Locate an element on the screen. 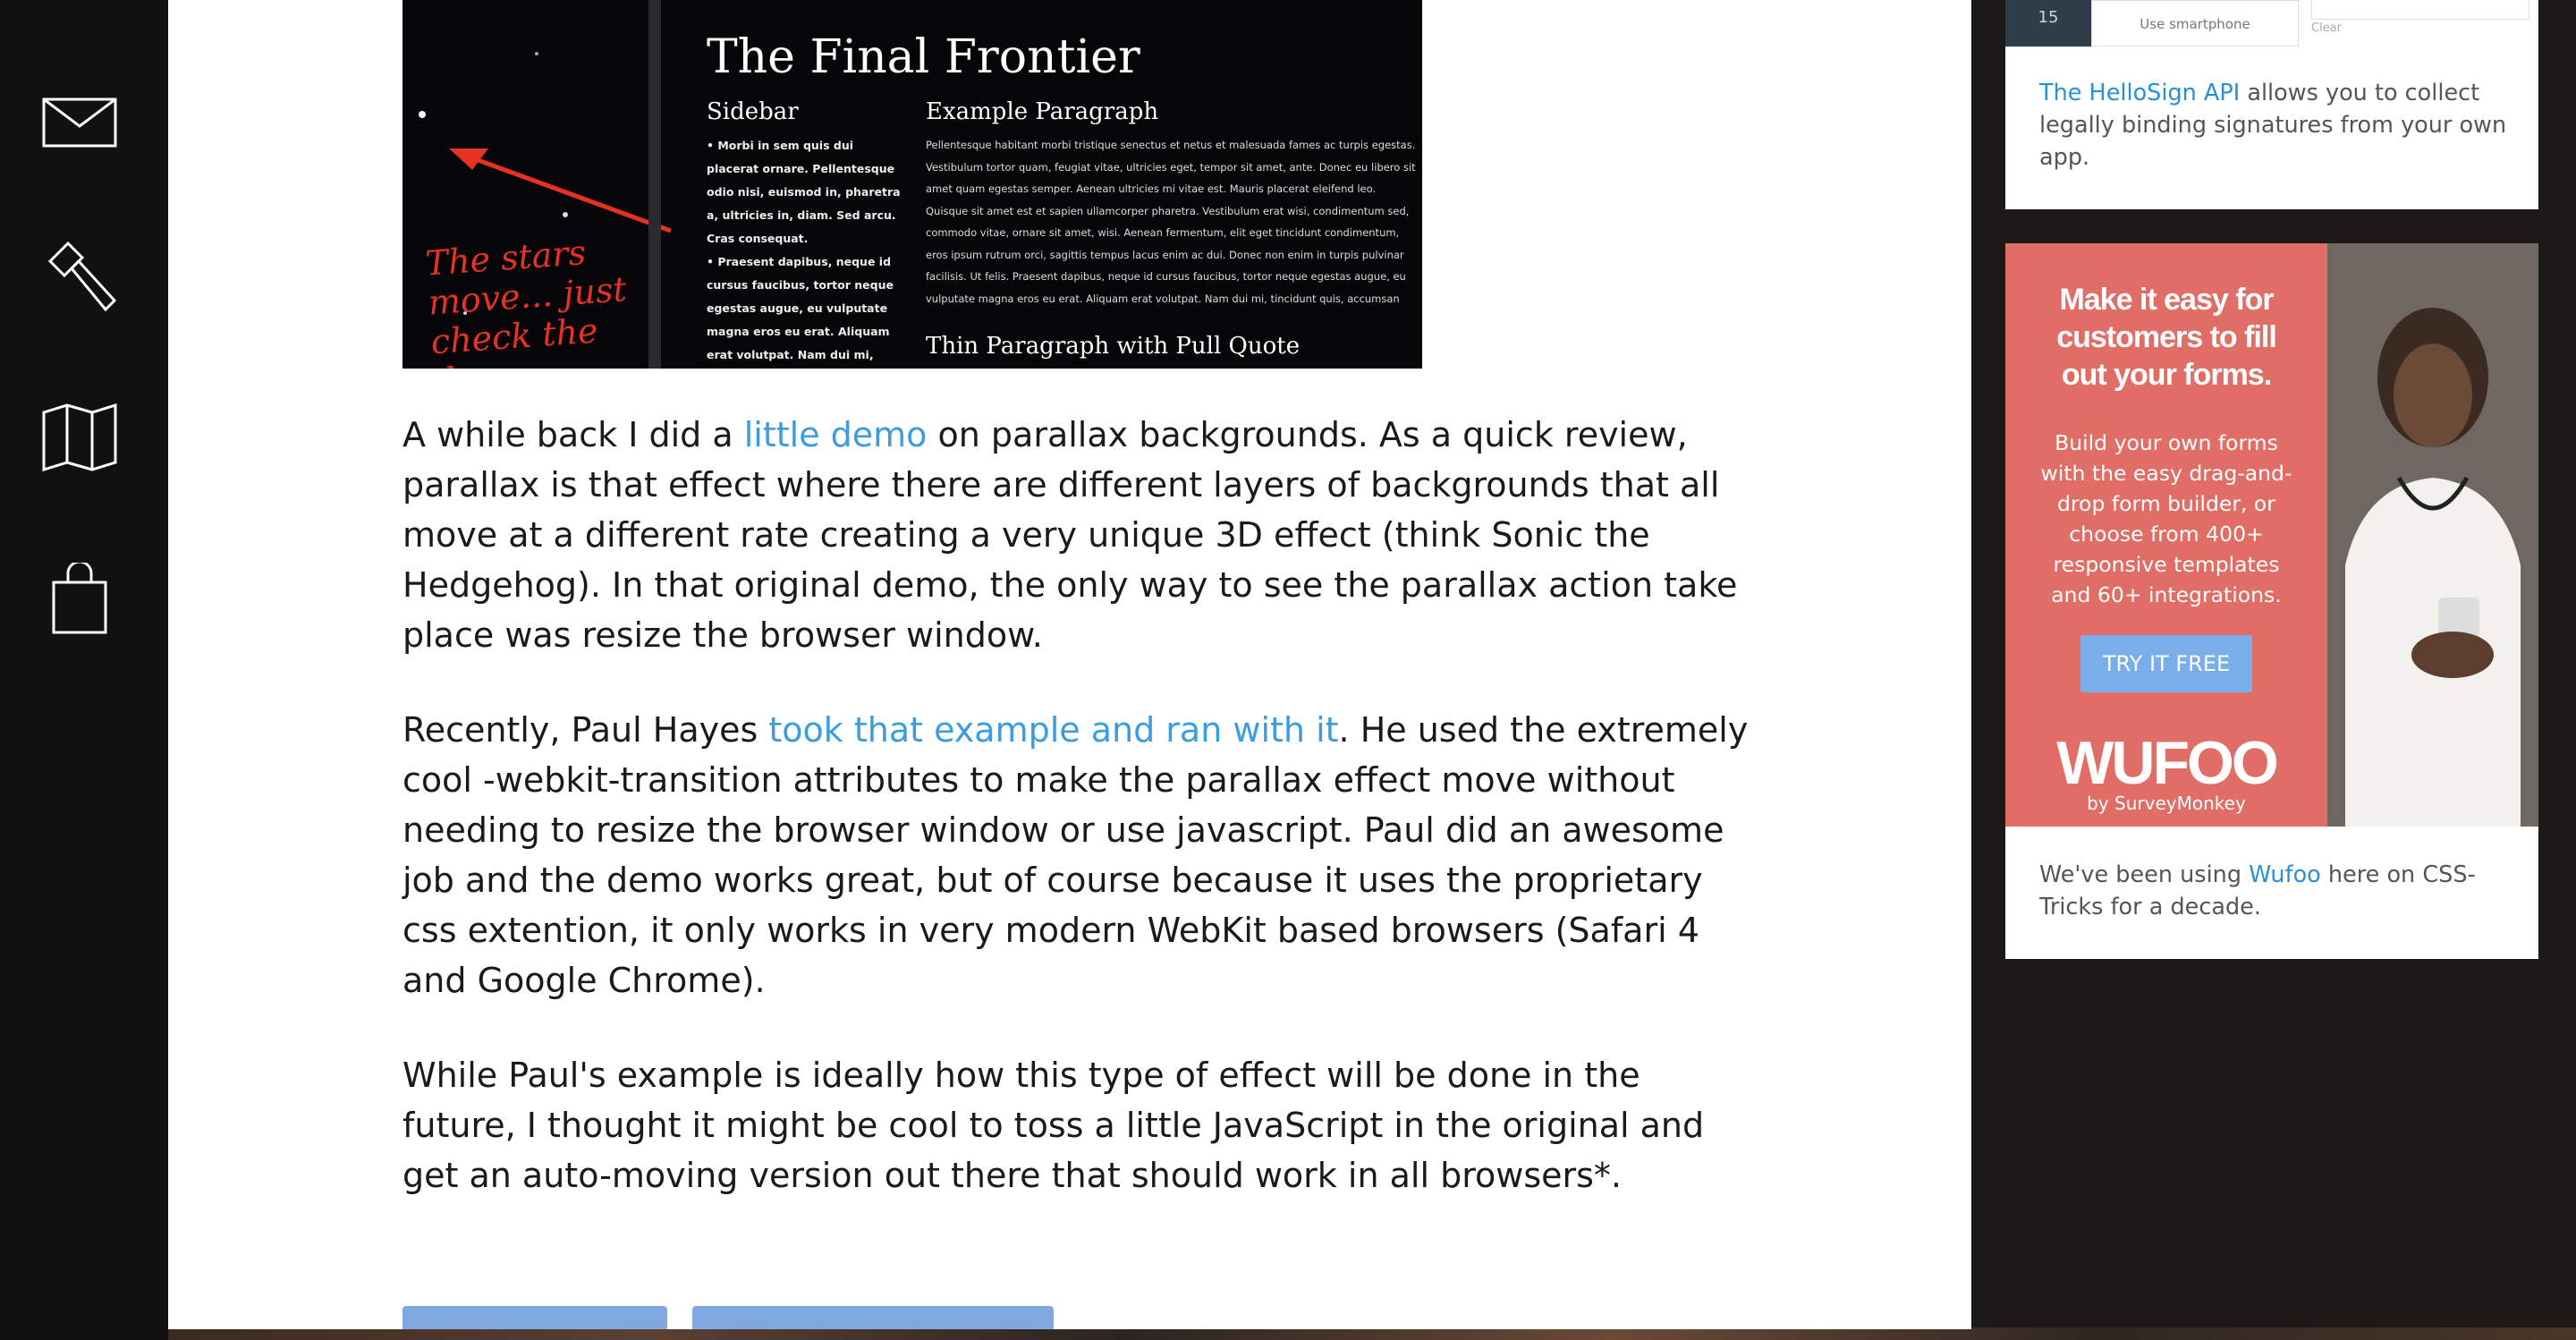 The image size is (2576, 1340). hero-title: The Final Frontier is located at coordinates (923, 57).